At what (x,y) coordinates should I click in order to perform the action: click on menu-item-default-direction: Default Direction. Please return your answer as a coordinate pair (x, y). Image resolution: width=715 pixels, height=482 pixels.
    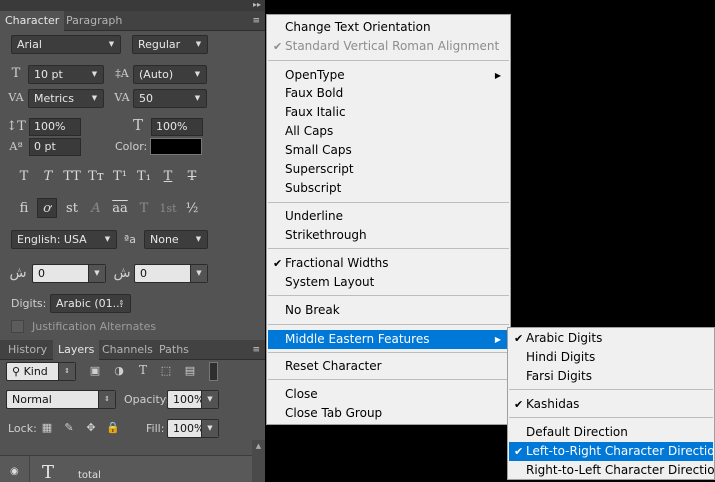
    Looking at the image, I should click on (611, 432).